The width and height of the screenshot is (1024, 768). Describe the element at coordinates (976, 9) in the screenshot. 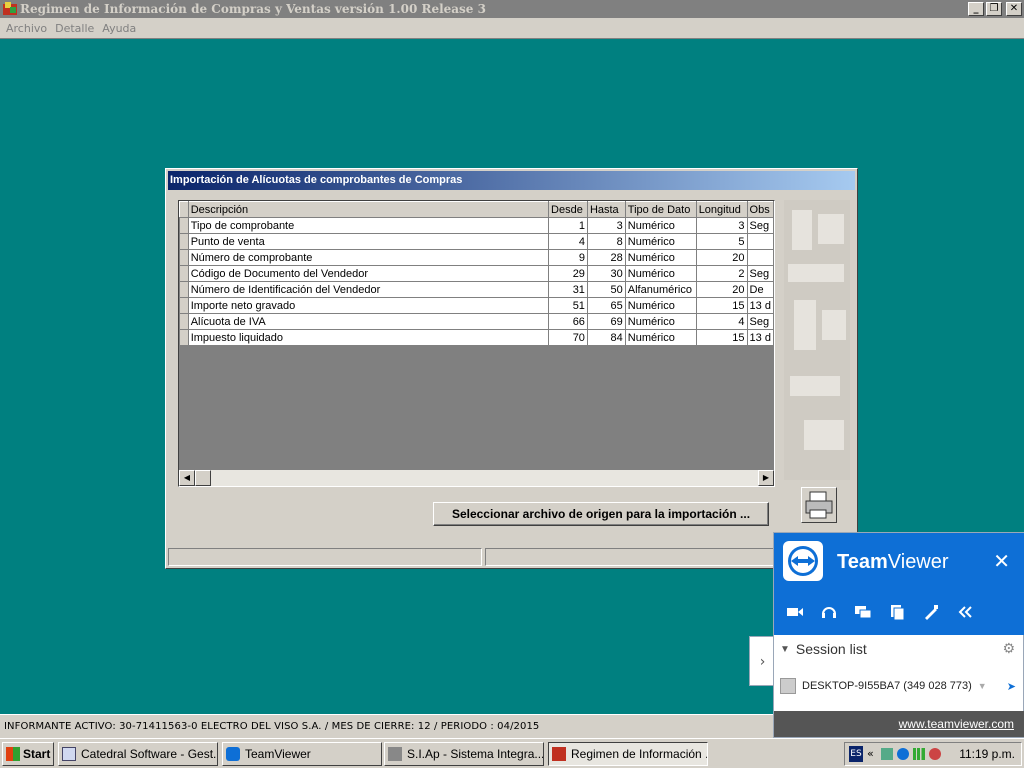

I see `minimize-button: _` at that location.